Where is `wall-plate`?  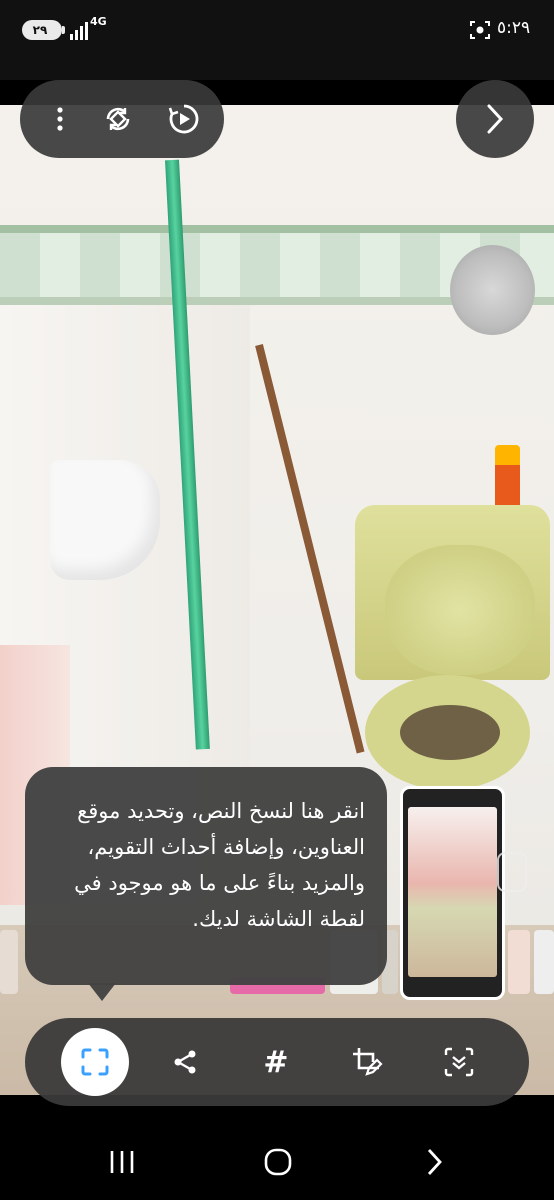 wall-plate is located at coordinates (492, 290).